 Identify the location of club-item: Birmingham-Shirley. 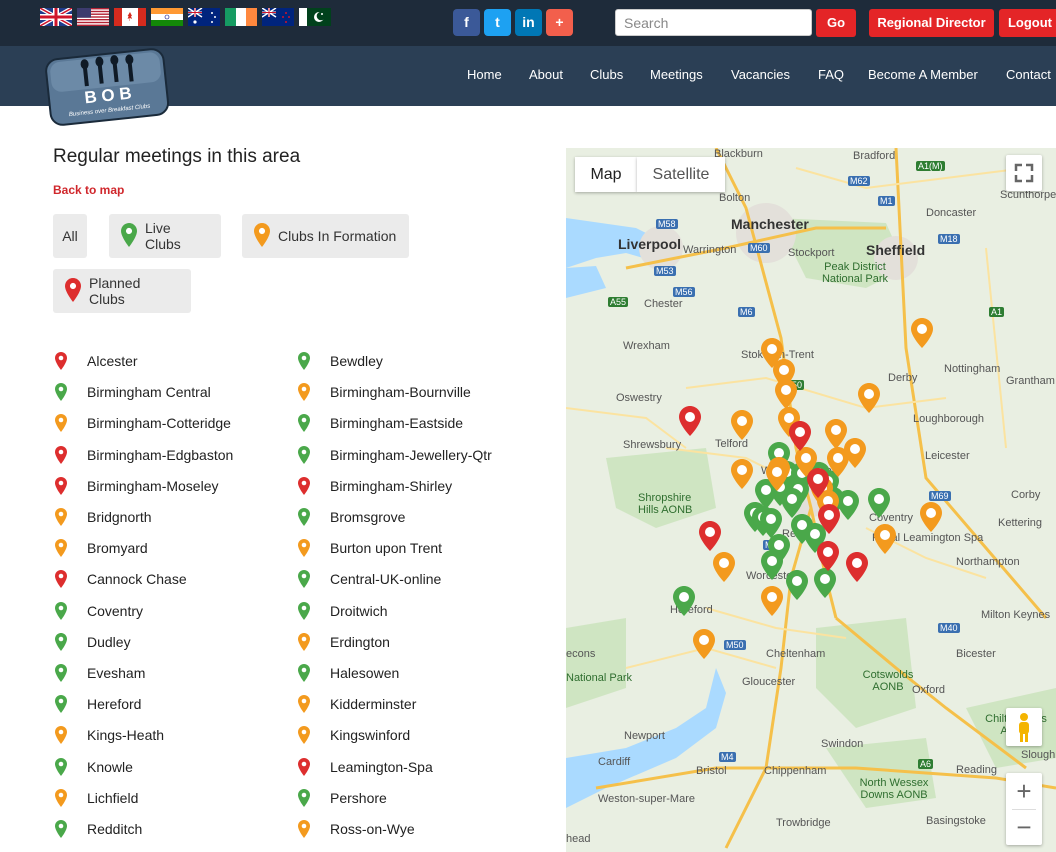
(375, 486).